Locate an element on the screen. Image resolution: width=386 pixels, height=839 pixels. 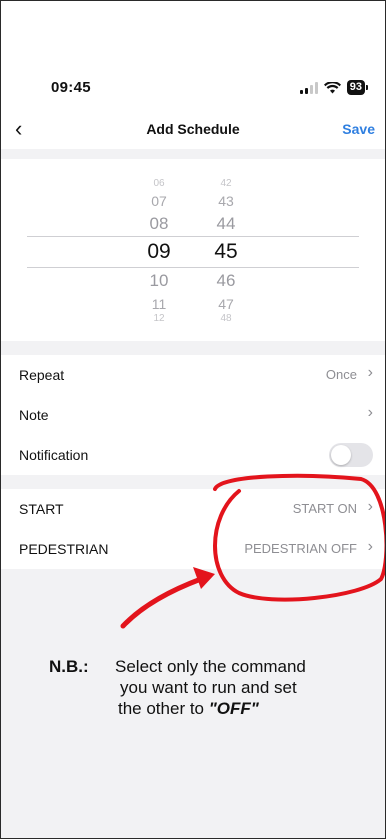
instruction-line: you want to run and set is located at coordinates (208, 687).